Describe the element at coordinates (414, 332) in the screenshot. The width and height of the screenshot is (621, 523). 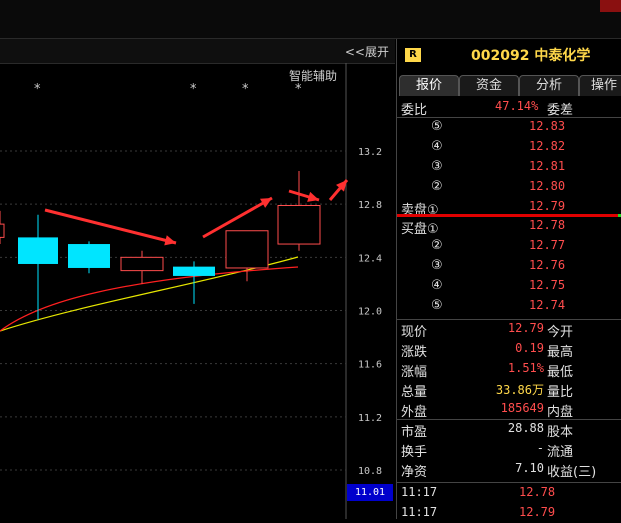
I see `stat-label: 现价` at that location.